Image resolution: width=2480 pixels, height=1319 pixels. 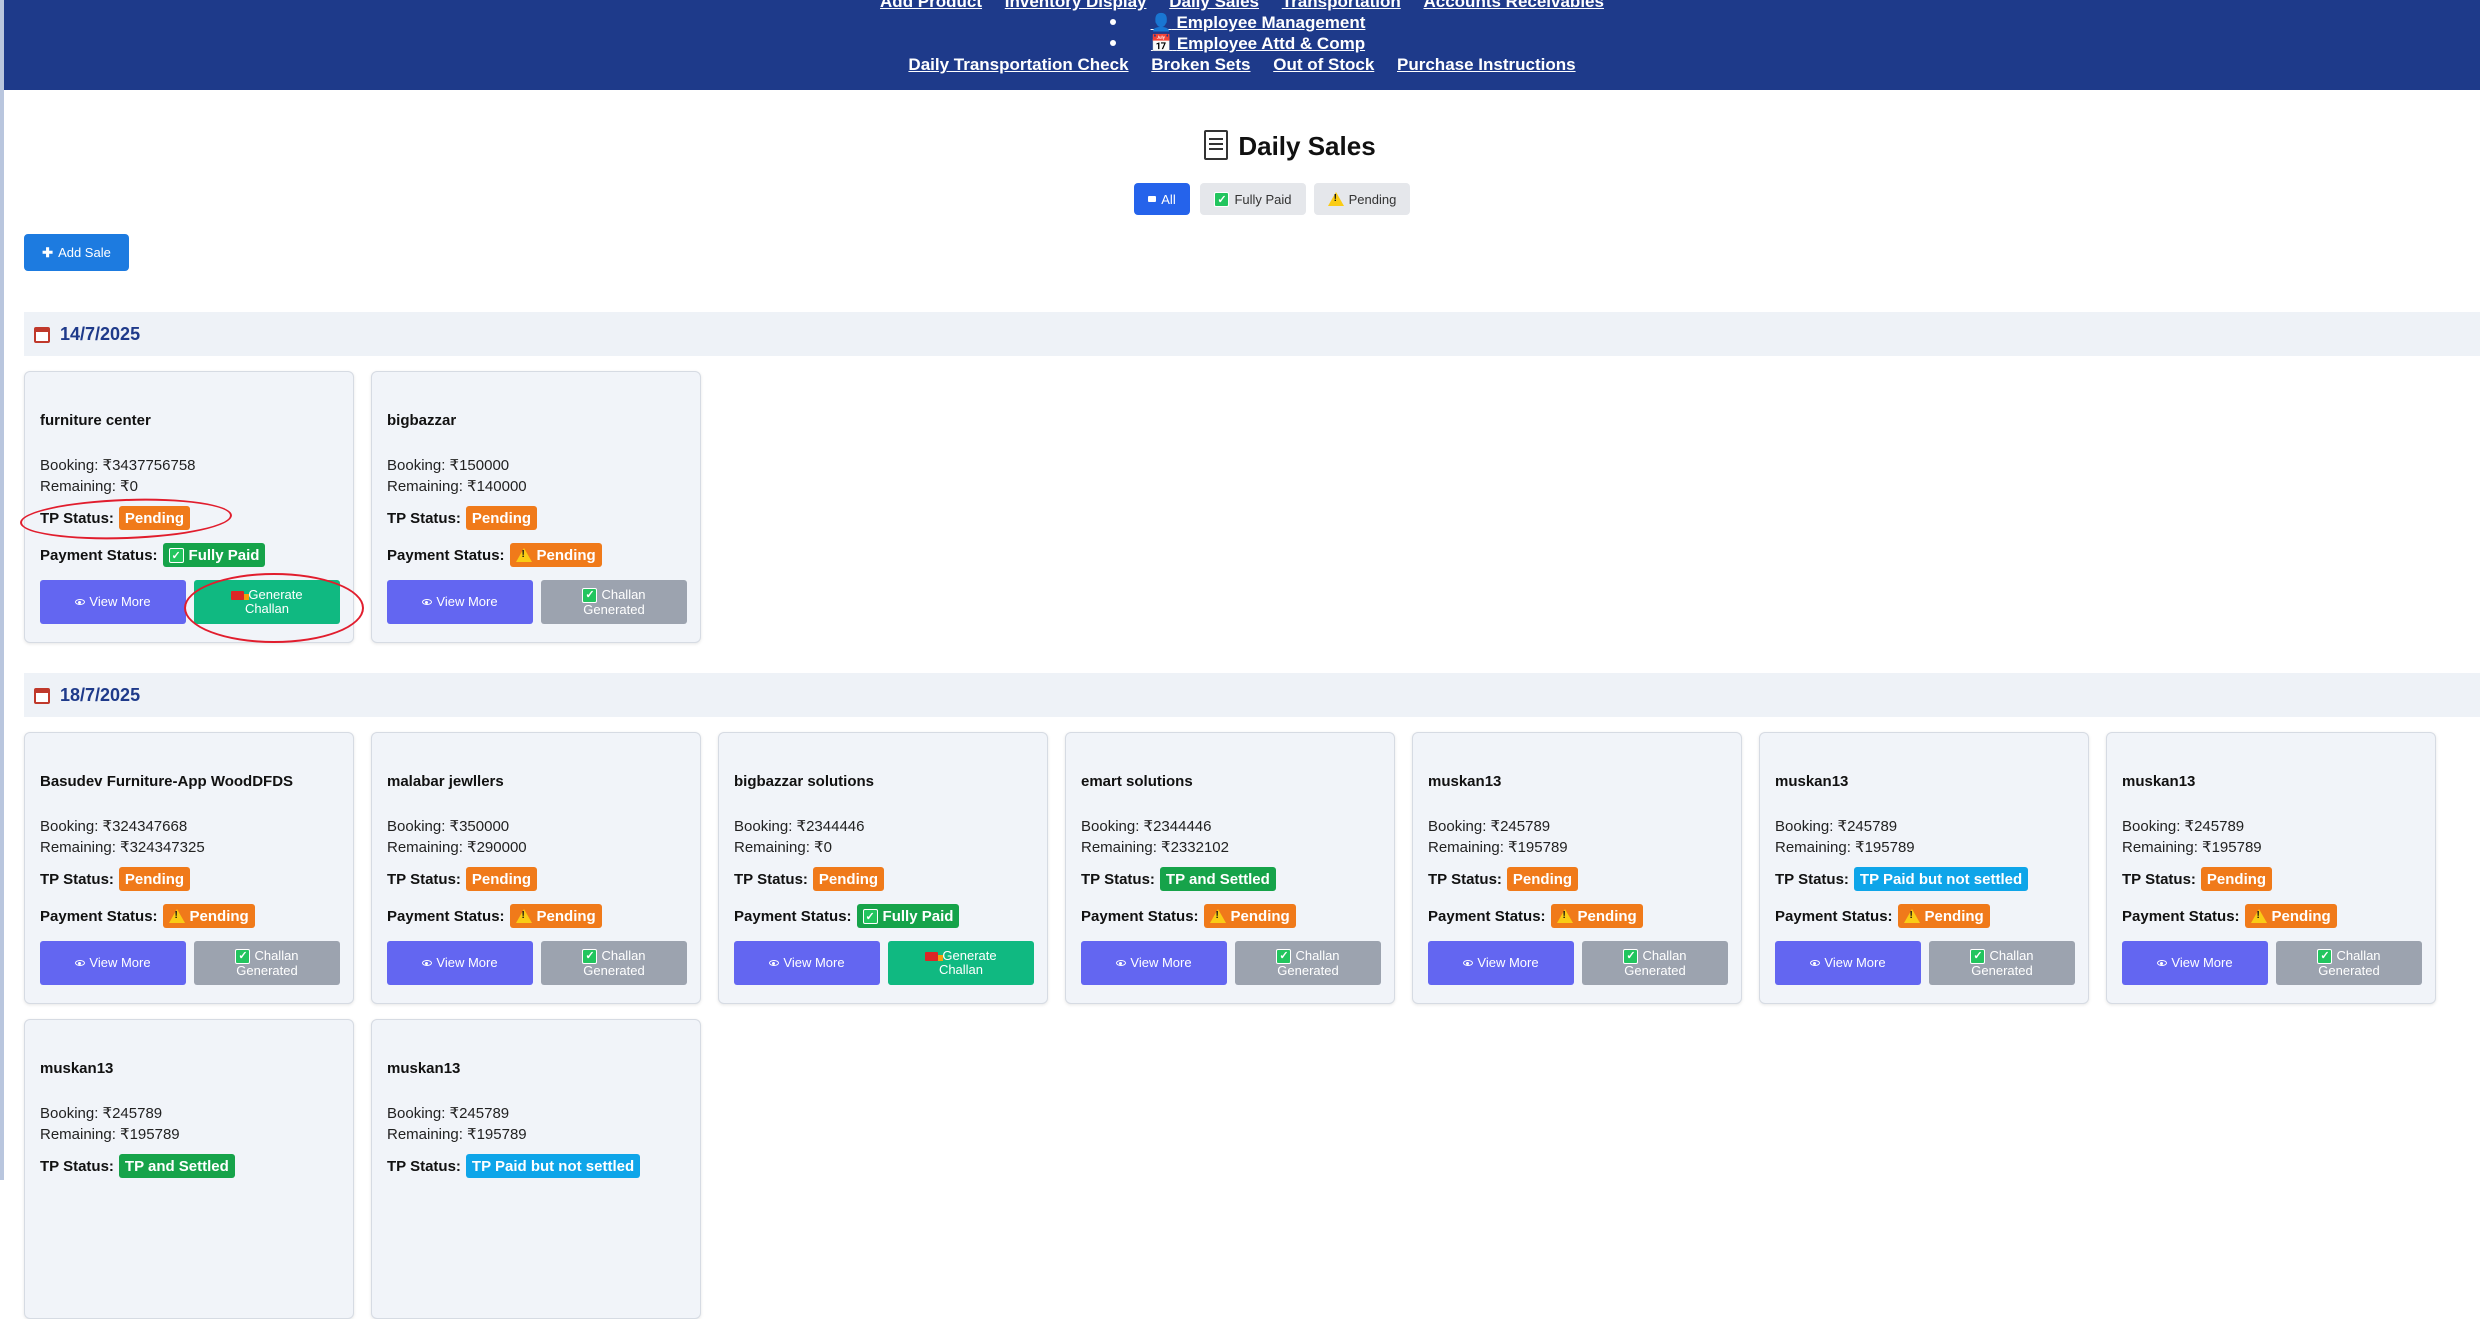 What do you see at coordinates (89, 486) in the screenshot?
I see `remaining-amount: Remaining: ₹0` at bounding box center [89, 486].